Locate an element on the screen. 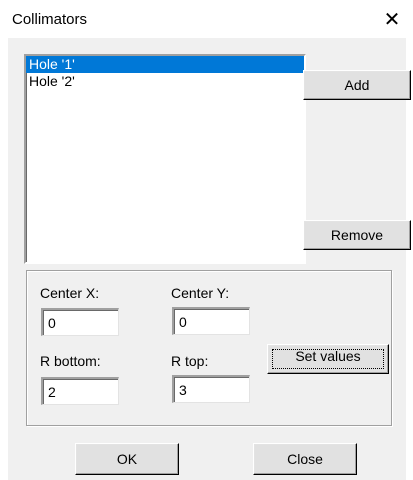 The width and height of the screenshot is (413, 480). close-button: Close is located at coordinates (305, 459).